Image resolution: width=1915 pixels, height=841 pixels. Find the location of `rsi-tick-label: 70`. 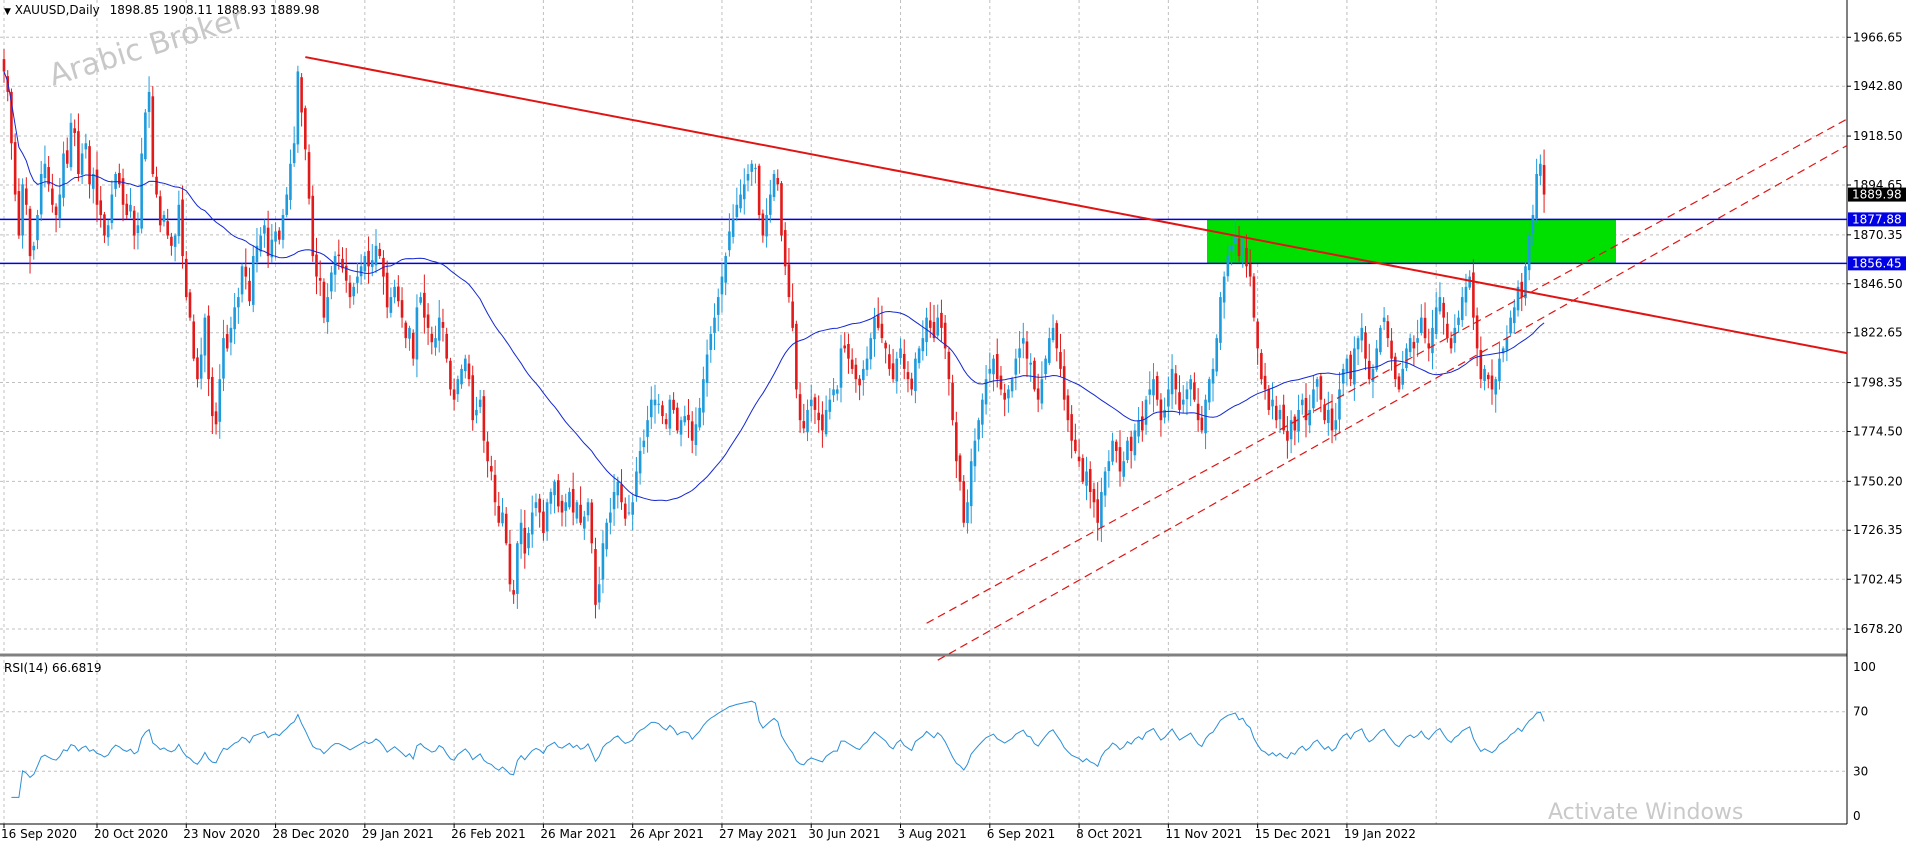

rsi-tick-label: 70 is located at coordinates (1860, 712).